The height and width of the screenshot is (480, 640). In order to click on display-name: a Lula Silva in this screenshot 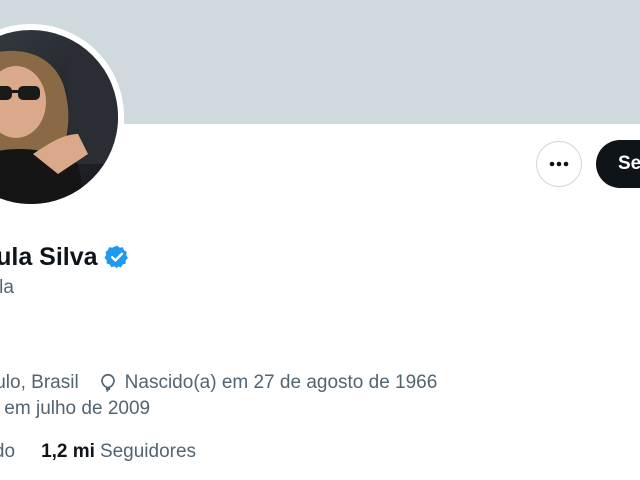, I will do `click(49, 256)`.